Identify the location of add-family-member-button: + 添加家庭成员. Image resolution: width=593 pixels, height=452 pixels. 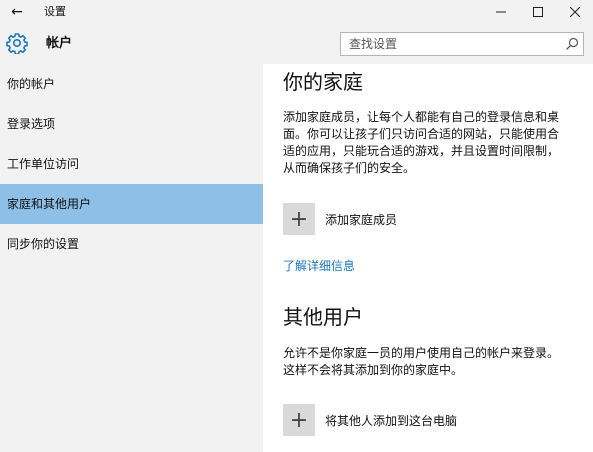
(340, 219).